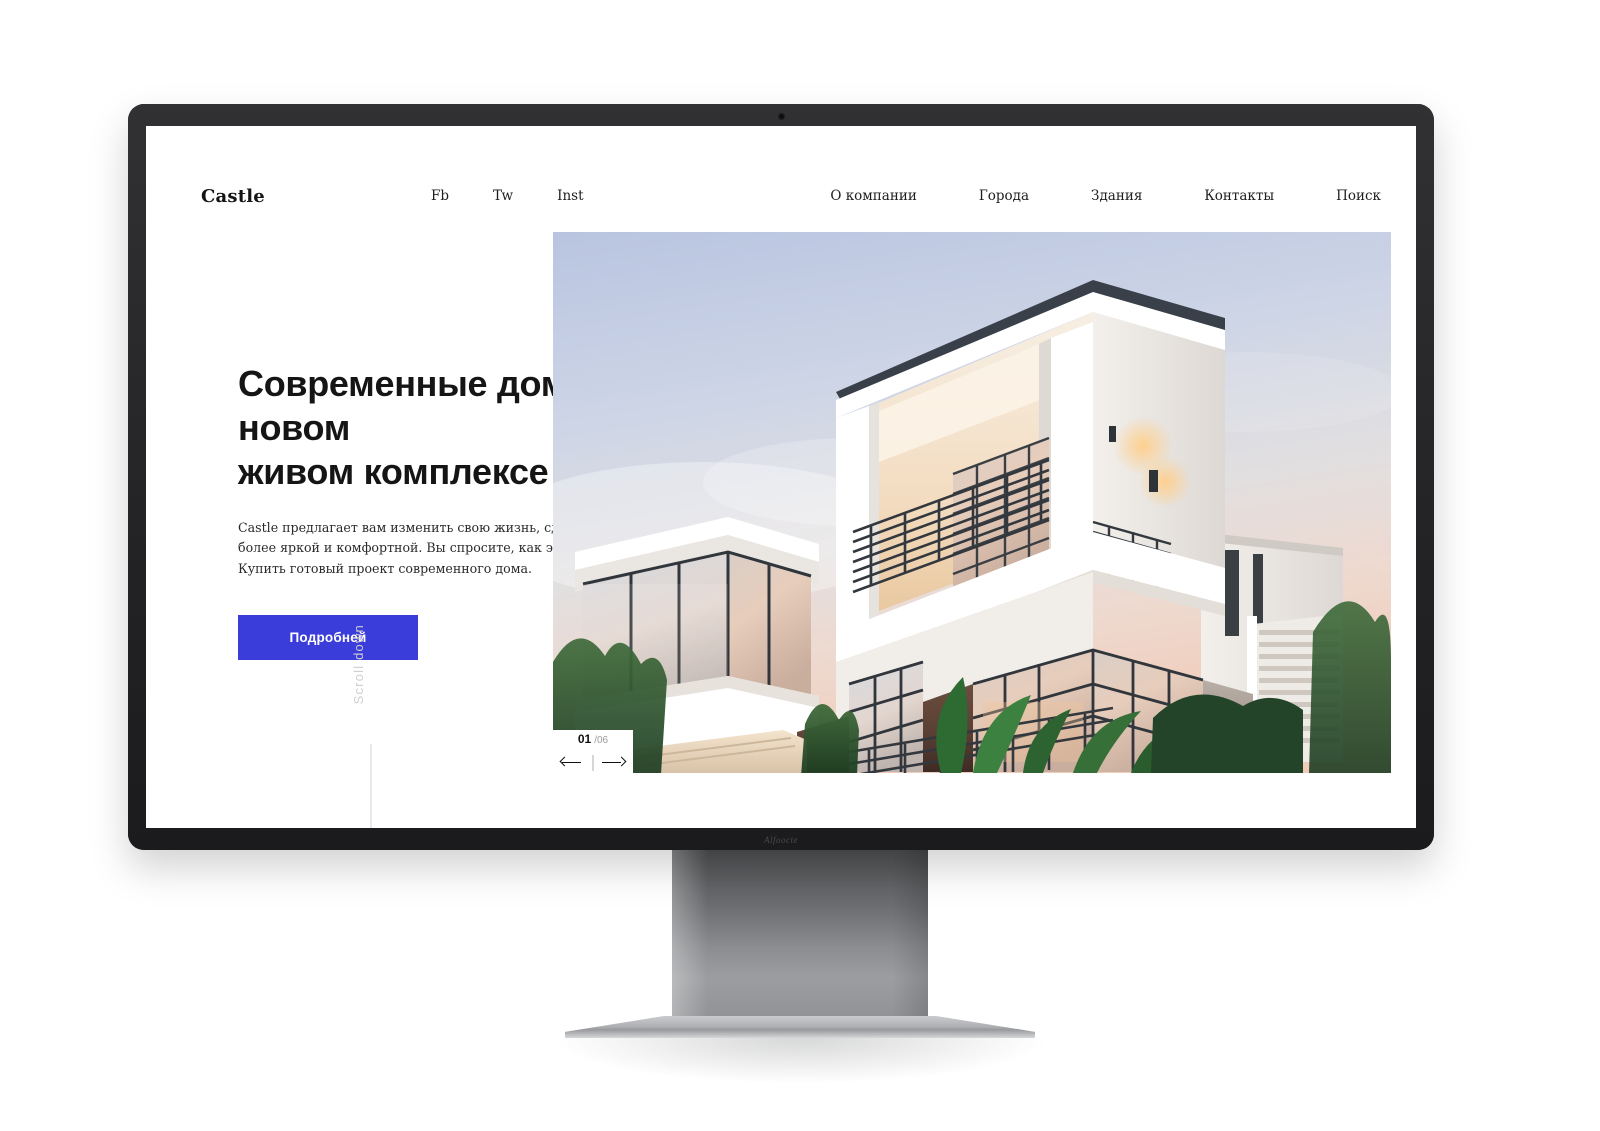 The image size is (1600, 1131). Describe the element at coordinates (621, 761) in the screenshot. I see `arrow-right-head` at that location.